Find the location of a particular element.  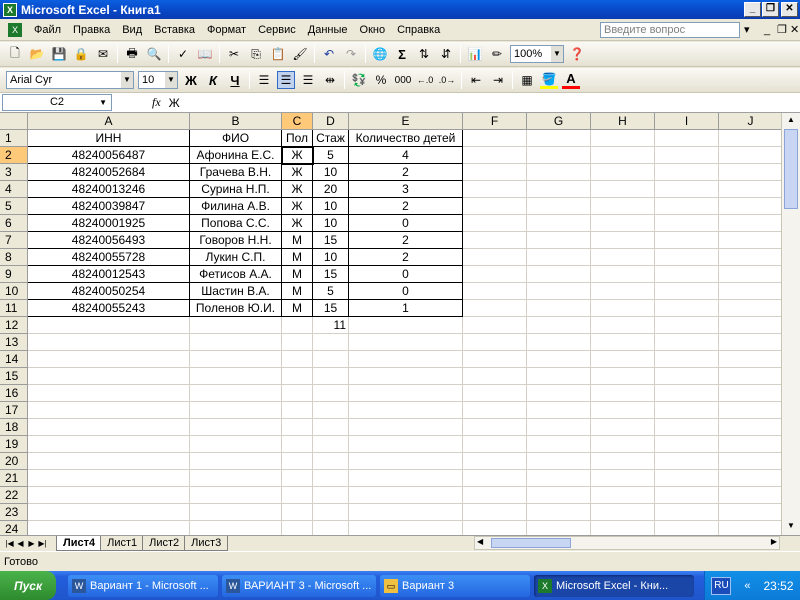

cell-b17 is located at coordinates (236, 410).